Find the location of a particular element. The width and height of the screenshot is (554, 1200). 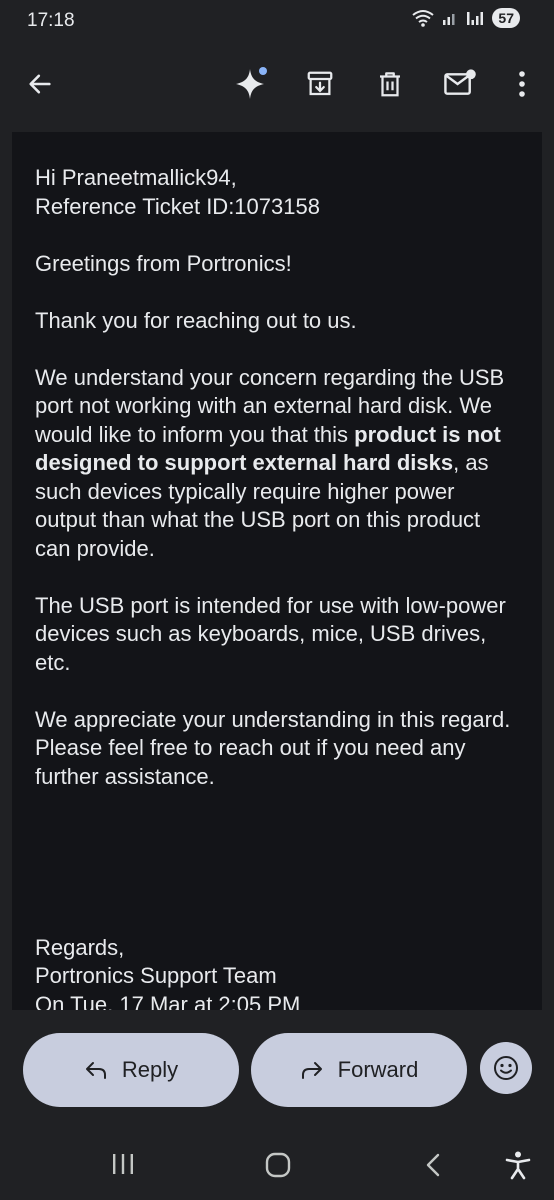

quoted-header-line: On Tue, 17 Mar at 2:05 PM is located at coordinates (168, 1001).